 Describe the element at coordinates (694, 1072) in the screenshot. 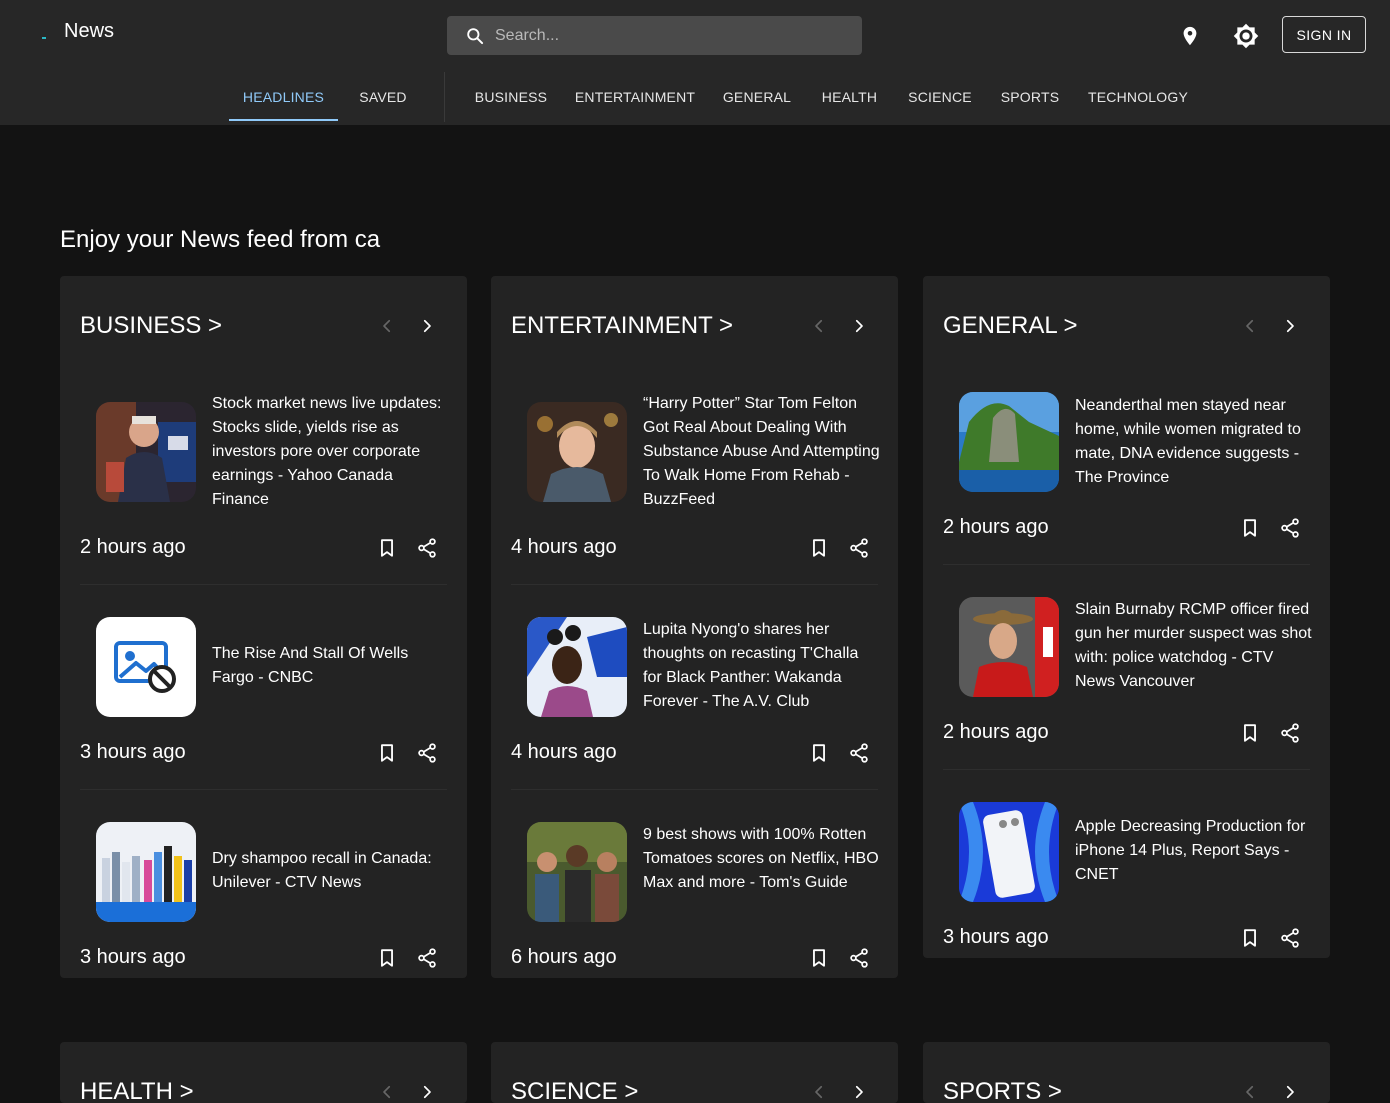

I see `section-card-science: SCIENCE >` at that location.